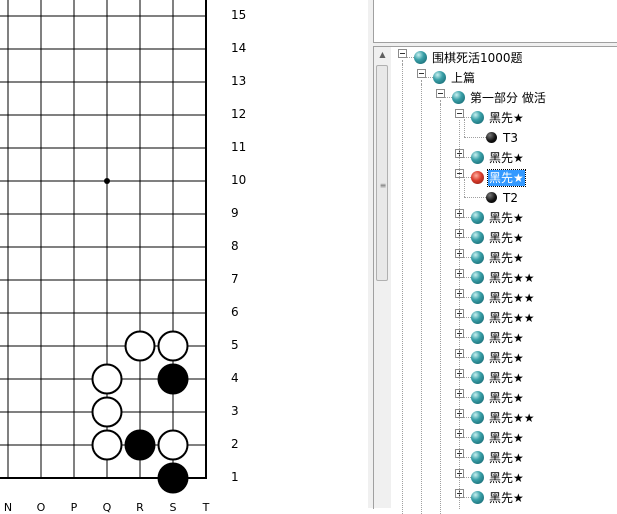 This screenshot has height=514, width=617. I want to click on problem-child-item: T2, so click(510, 198).